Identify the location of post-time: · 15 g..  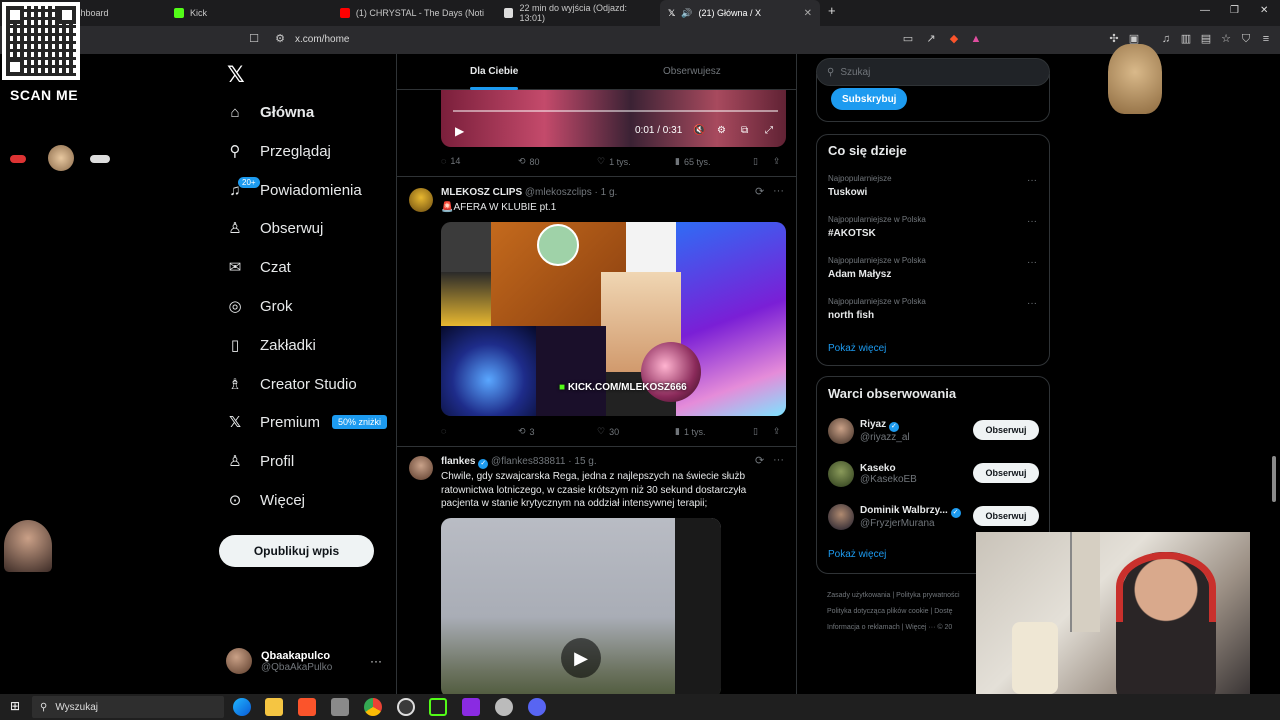
(582, 461).